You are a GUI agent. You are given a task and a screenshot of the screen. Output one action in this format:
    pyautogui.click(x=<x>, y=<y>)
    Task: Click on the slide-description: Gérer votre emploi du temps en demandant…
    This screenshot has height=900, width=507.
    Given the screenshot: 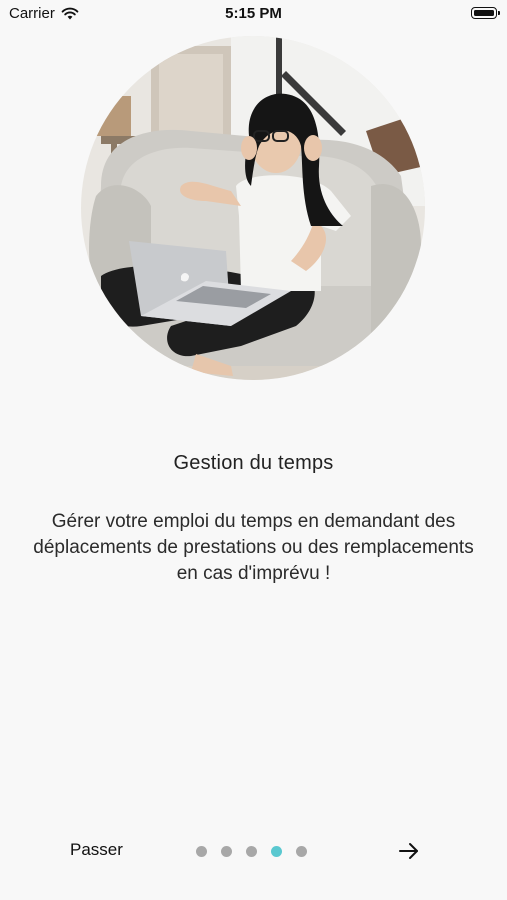 What is the action you would take?
    pyautogui.click(x=253, y=547)
    